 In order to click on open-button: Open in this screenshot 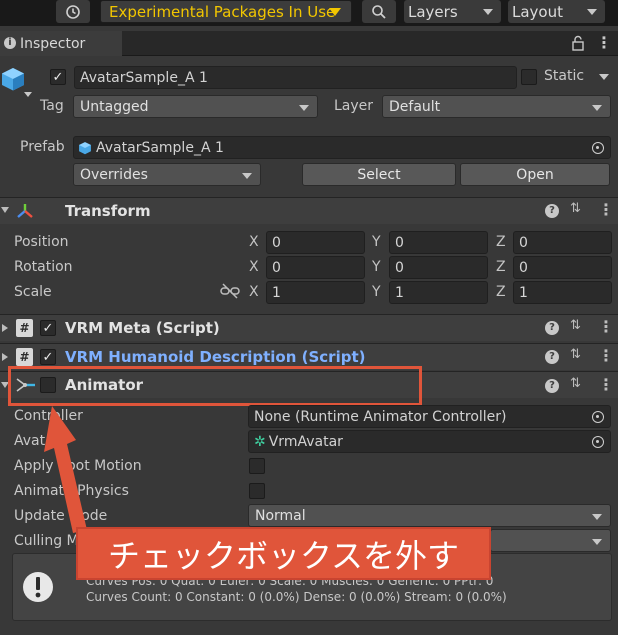, I will do `click(535, 174)`.